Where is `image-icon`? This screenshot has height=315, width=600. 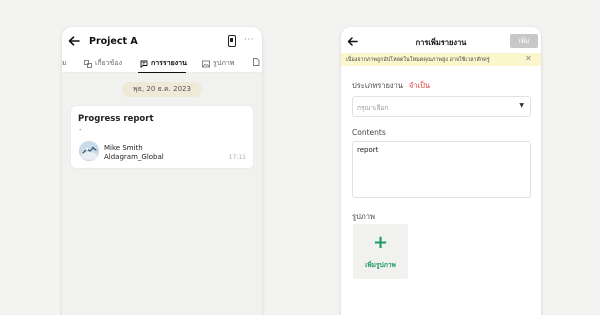
image-icon is located at coordinates (206, 63).